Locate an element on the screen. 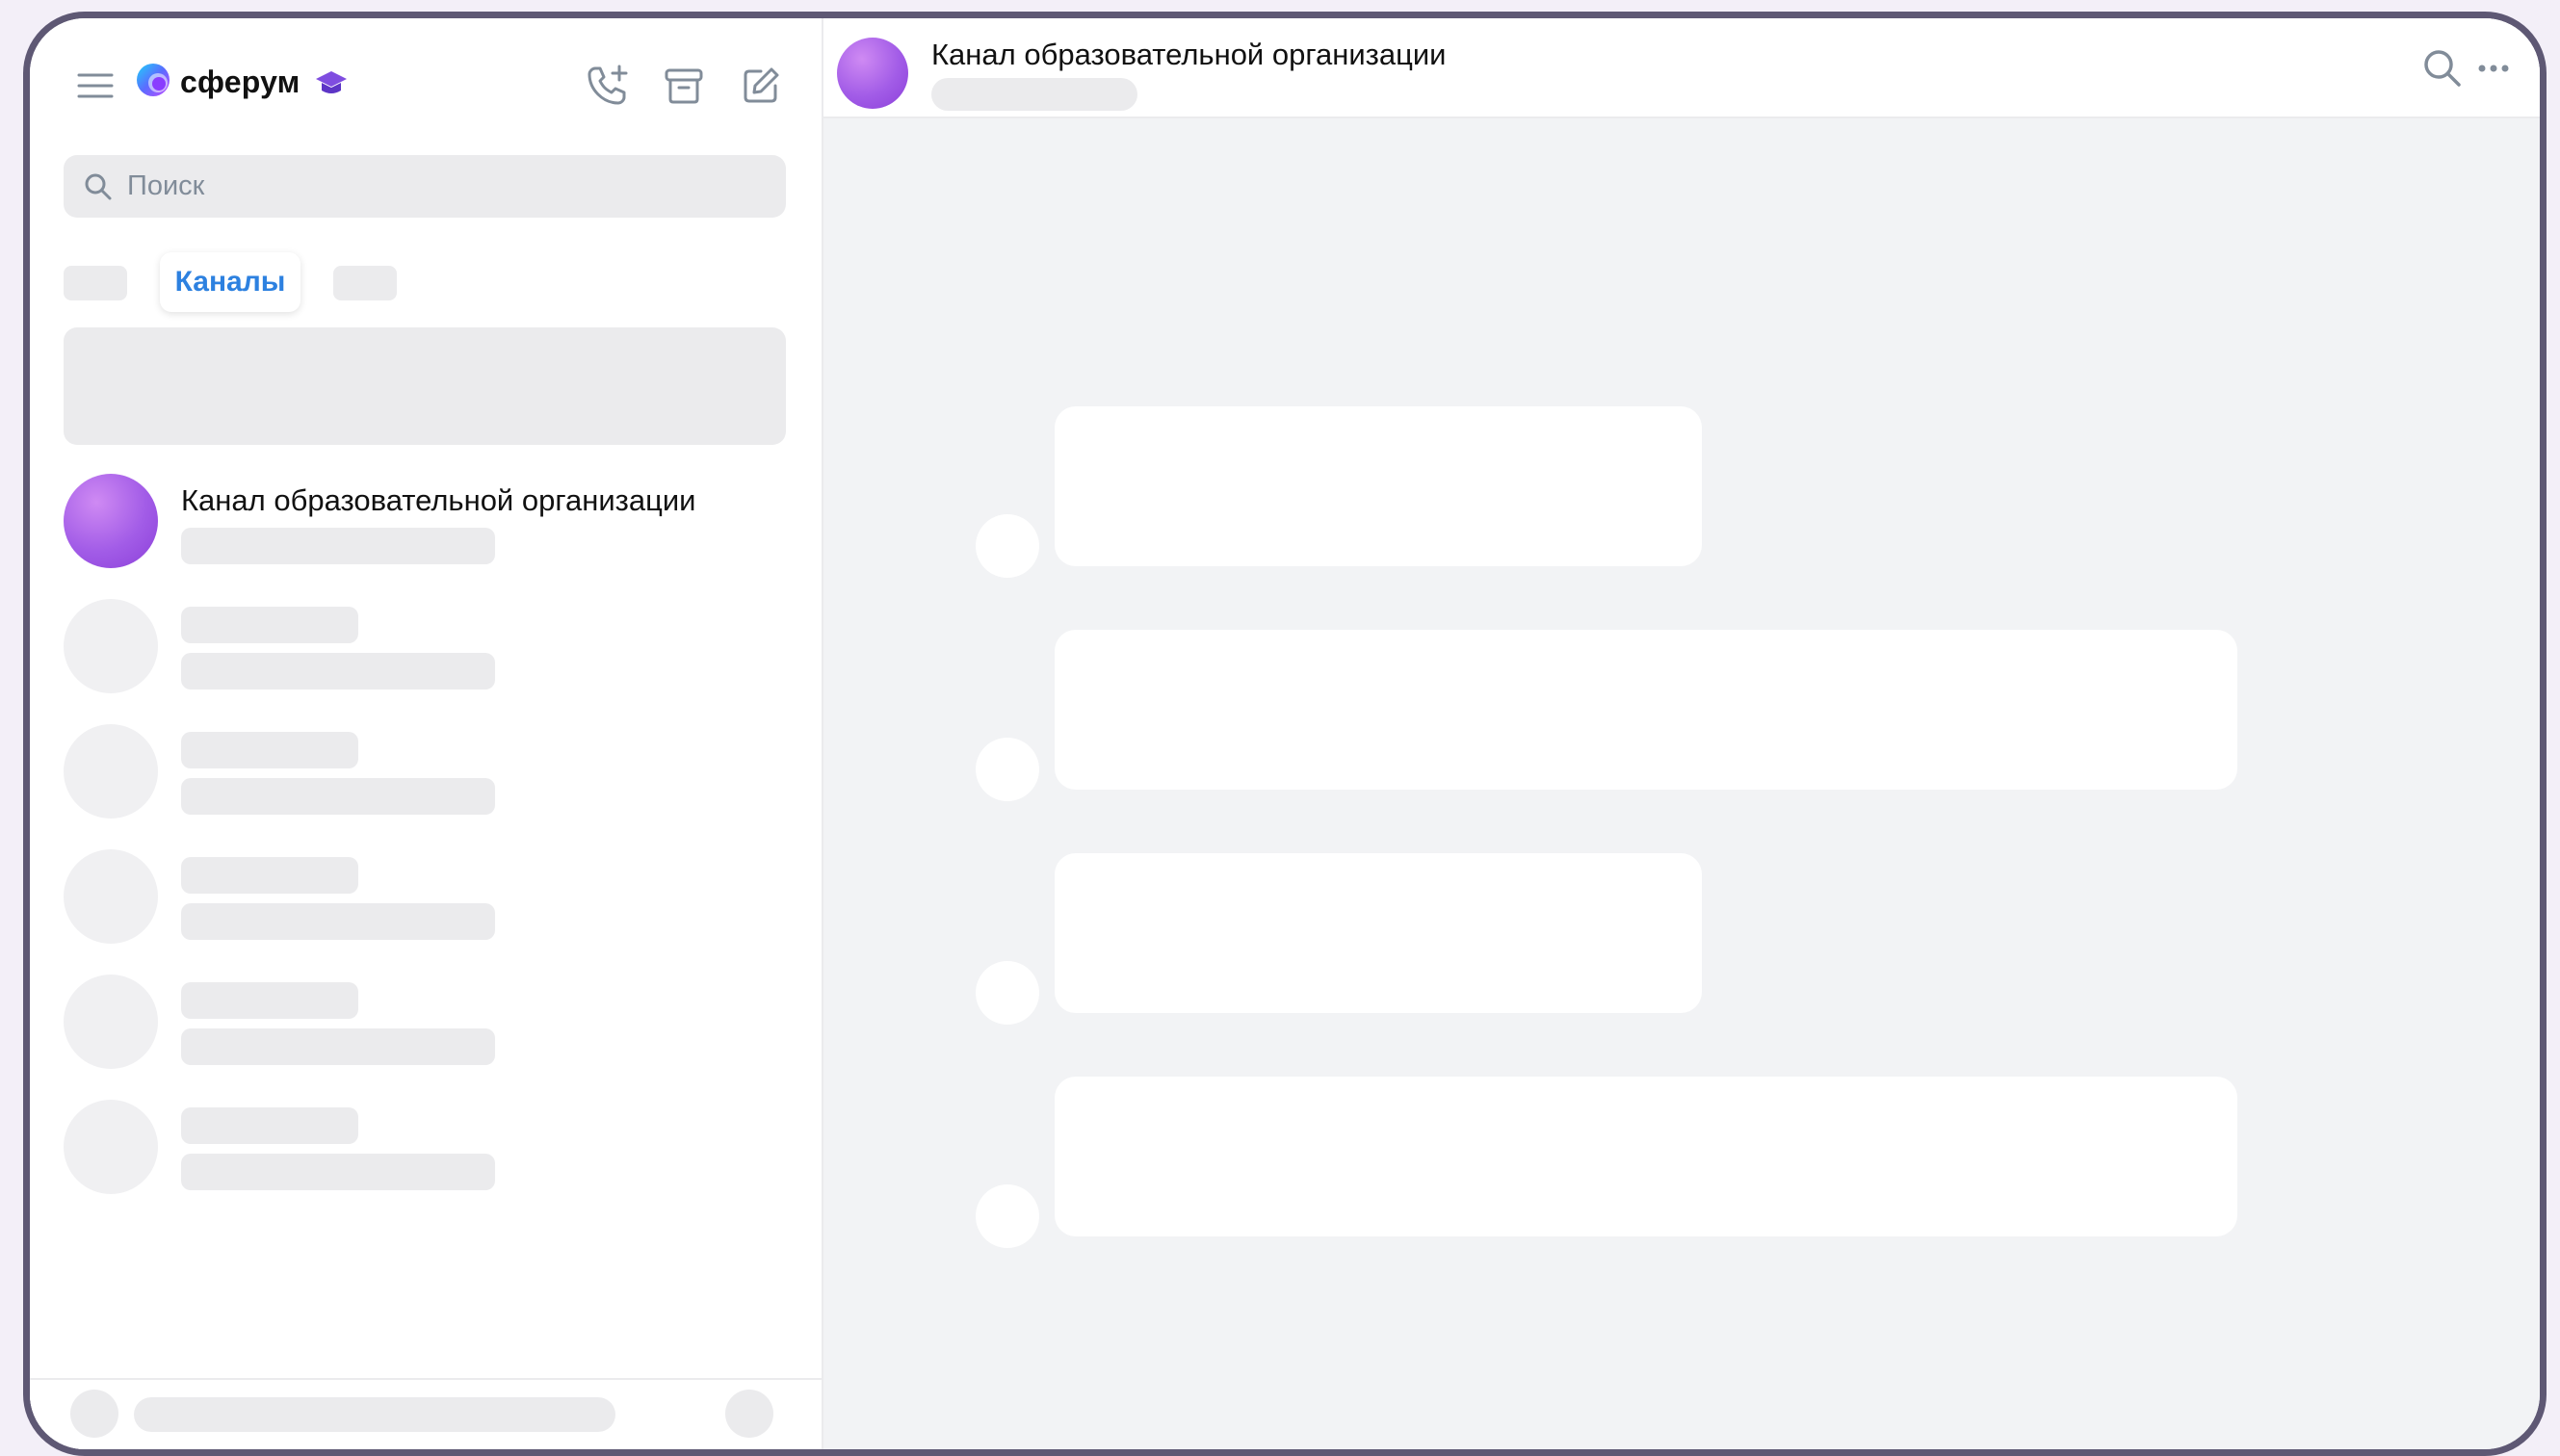 This screenshot has width=2560, height=1456. more-icon is located at coordinates (2494, 68).